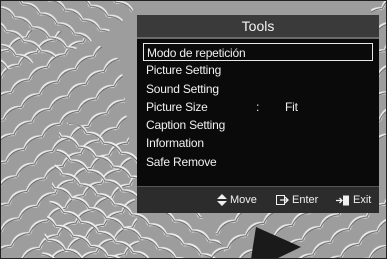 The width and height of the screenshot is (387, 259). What do you see at coordinates (177, 106) in the screenshot?
I see `menu-item-label: Picture Size` at bounding box center [177, 106].